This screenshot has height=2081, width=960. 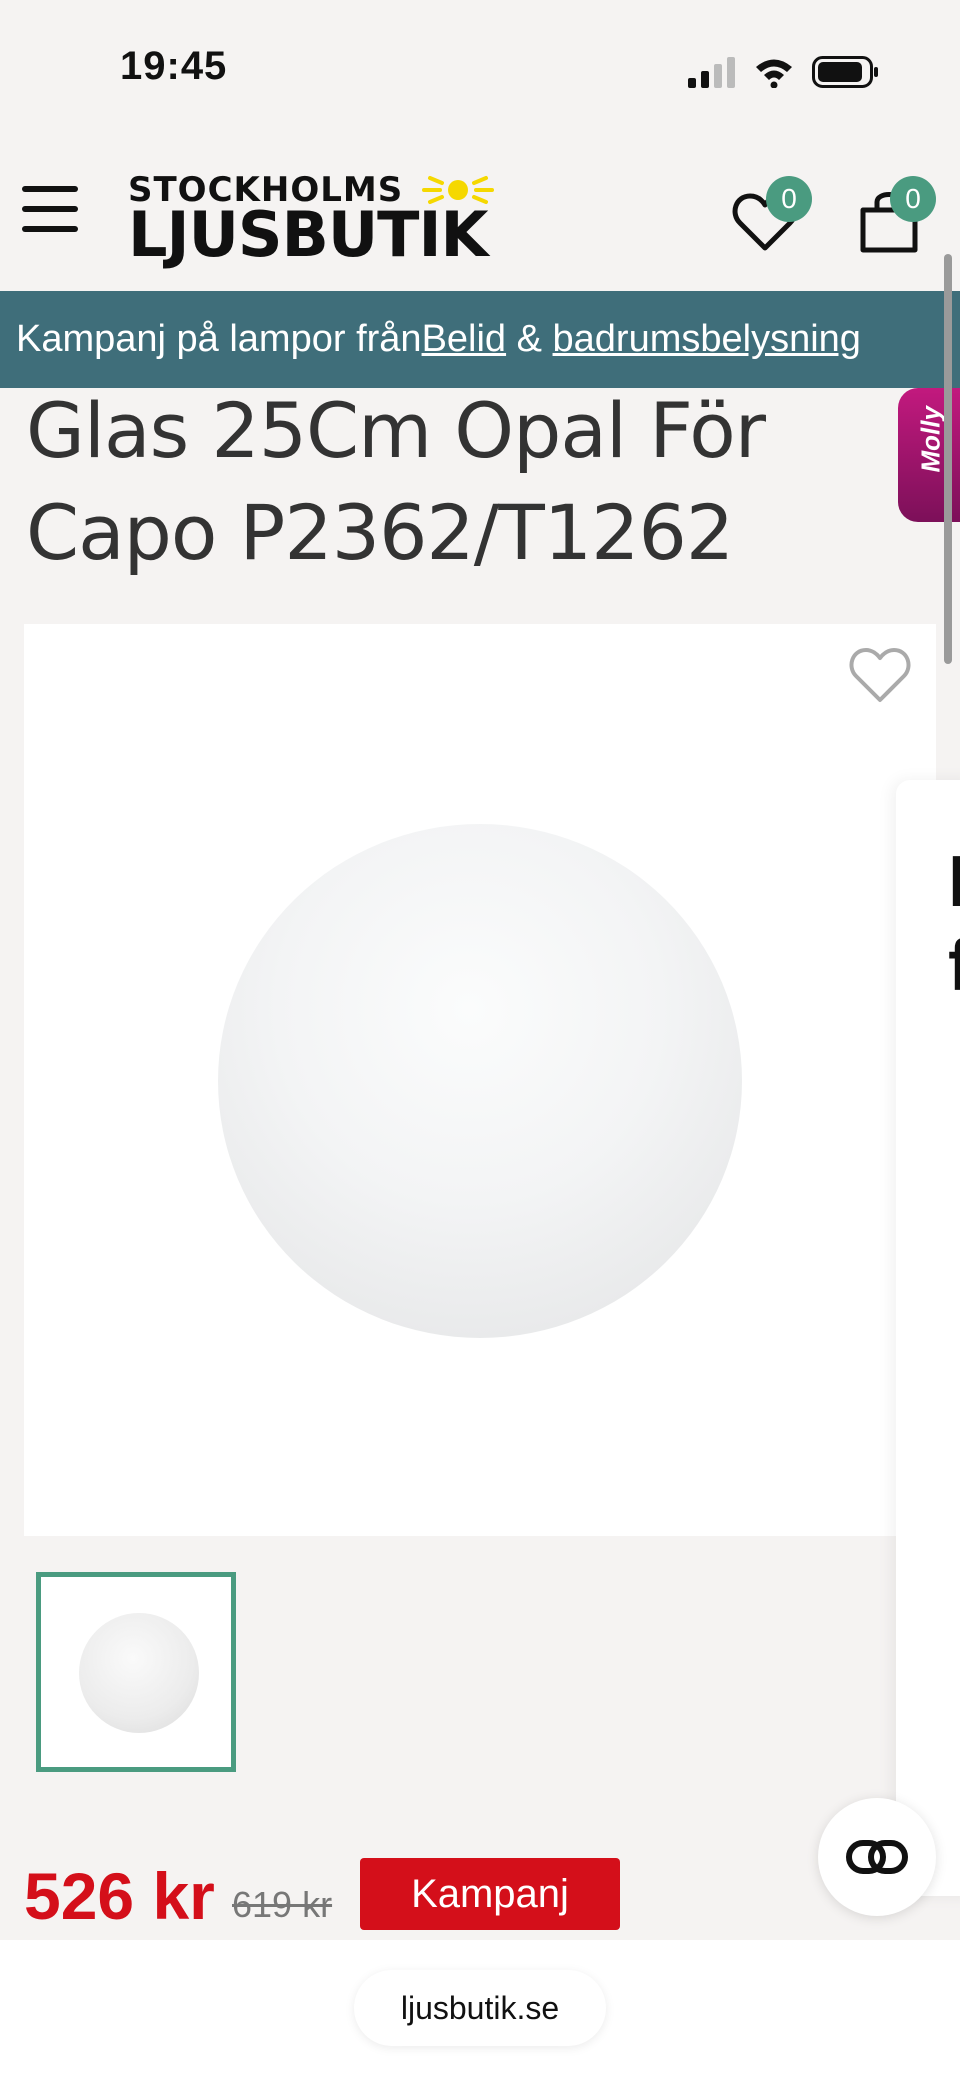 I want to click on battery-icon, so click(x=845, y=72).